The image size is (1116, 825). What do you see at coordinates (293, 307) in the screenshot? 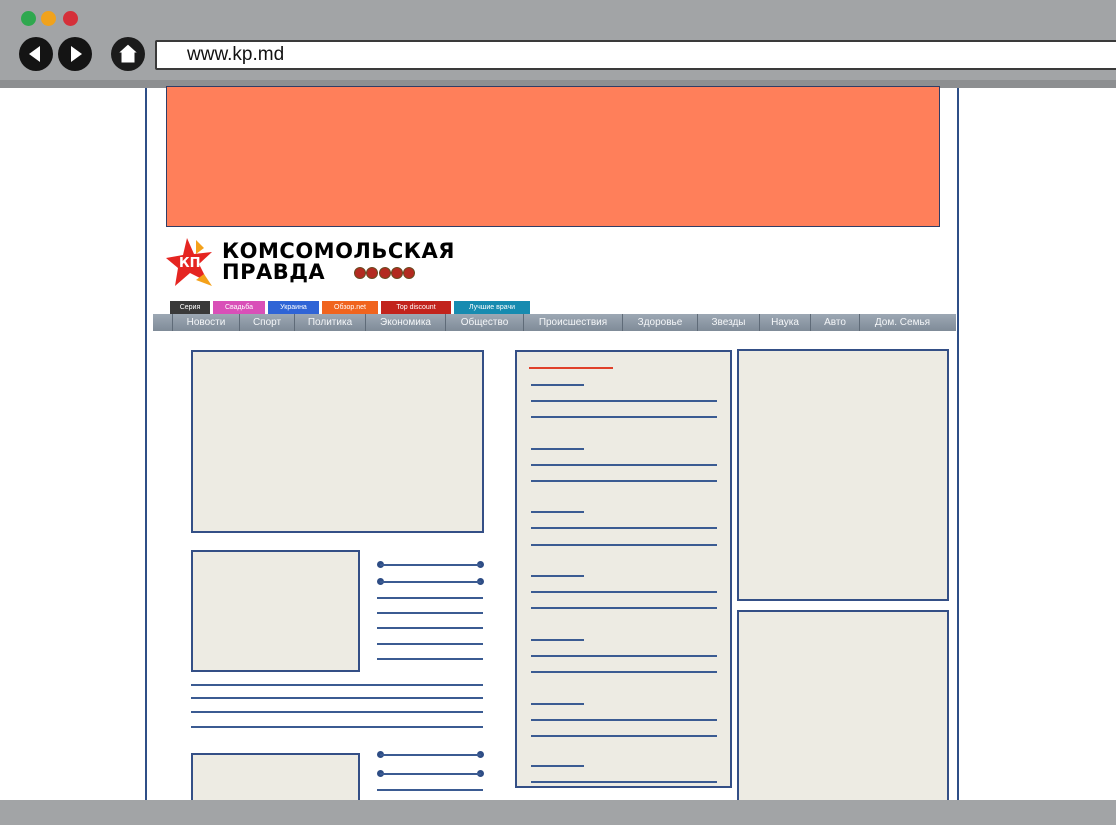
I see `tab-ukraina: Украина` at bounding box center [293, 307].